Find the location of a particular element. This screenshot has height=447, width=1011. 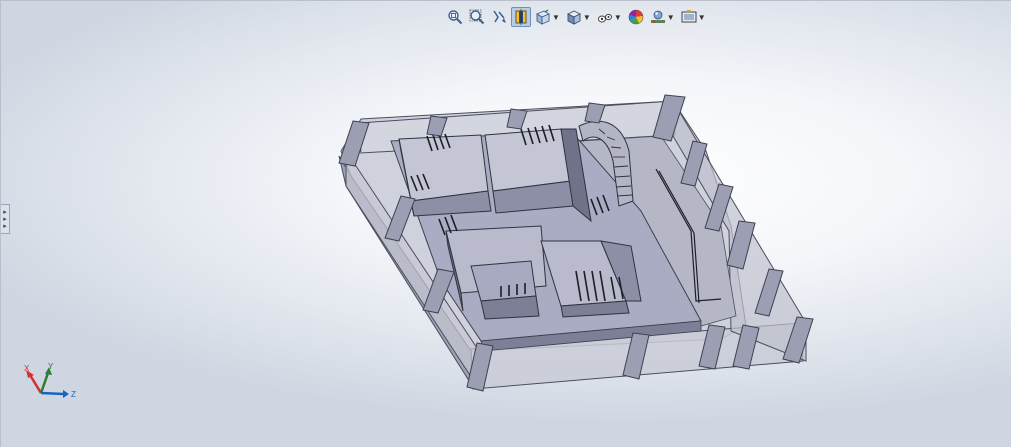

triad-y-label: Y is located at coordinates (51, 367).